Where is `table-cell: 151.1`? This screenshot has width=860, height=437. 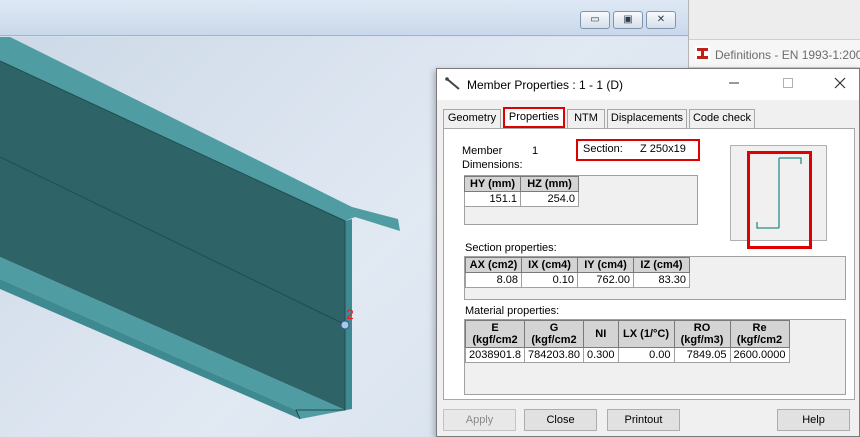
table-cell: 151.1 is located at coordinates (492, 199).